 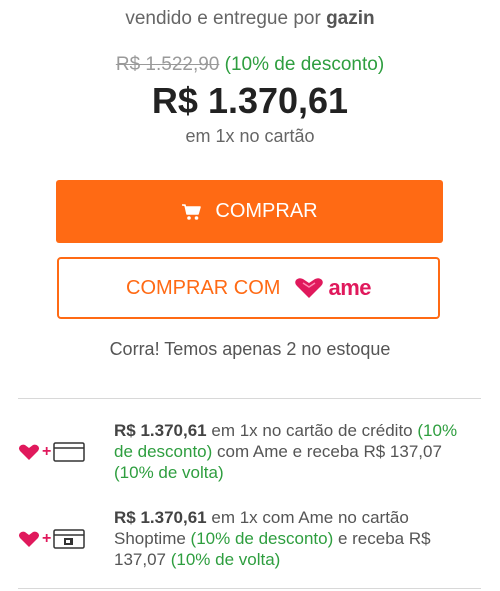 What do you see at coordinates (192, 212) in the screenshot?
I see `cart-icon` at bounding box center [192, 212].